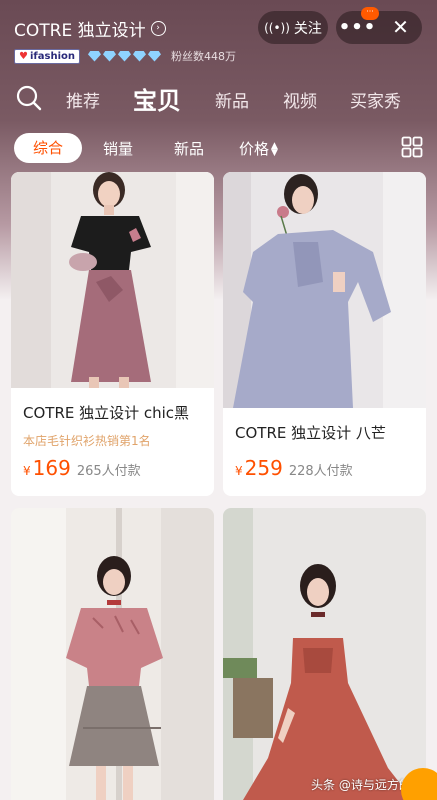 The height and width of the screenshot is (800, 437). What do you see at coordinates (274, 149) in the screenshot?
I see `sort-arrows-icon: ▲ ▼` at bounding box center [274, 149].